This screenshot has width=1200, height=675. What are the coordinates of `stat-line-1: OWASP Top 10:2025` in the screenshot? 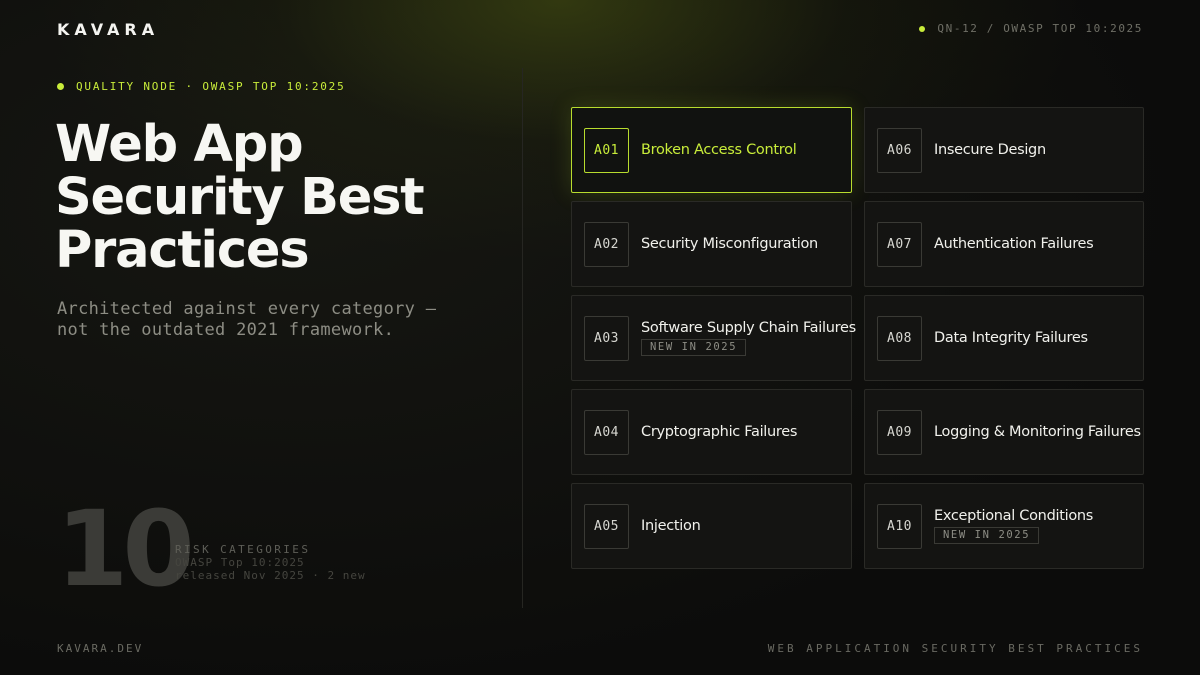 It's located at (240, 562).